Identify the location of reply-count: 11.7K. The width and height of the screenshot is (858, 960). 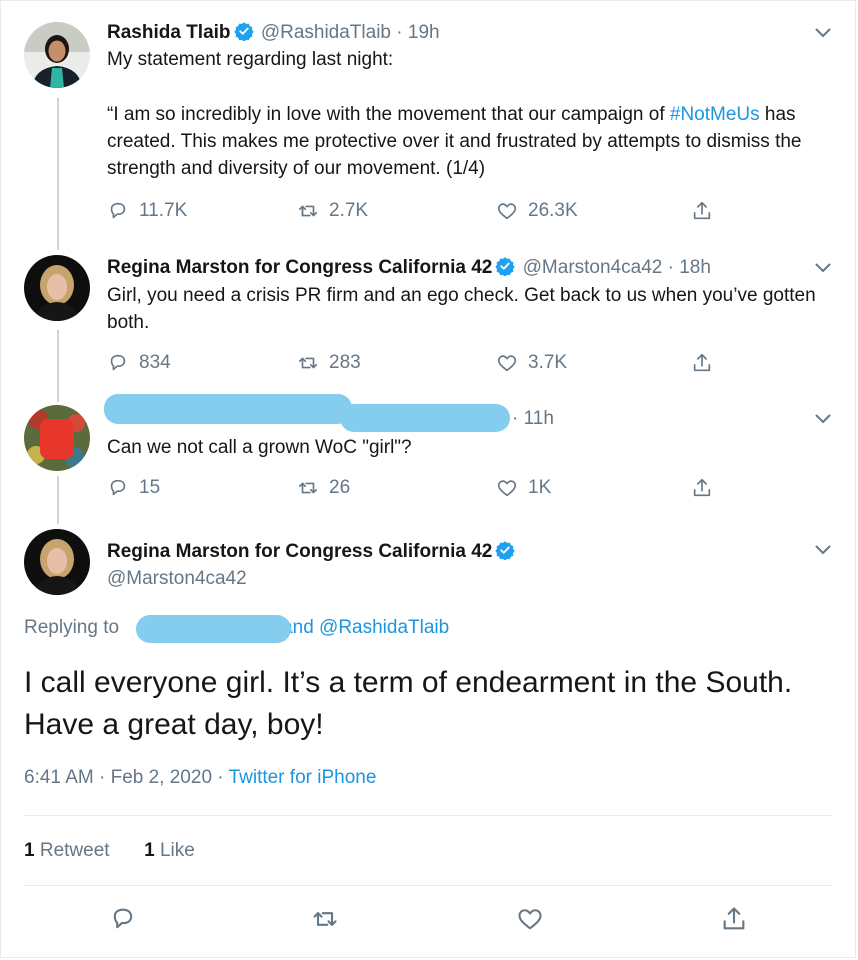
(163, 210).